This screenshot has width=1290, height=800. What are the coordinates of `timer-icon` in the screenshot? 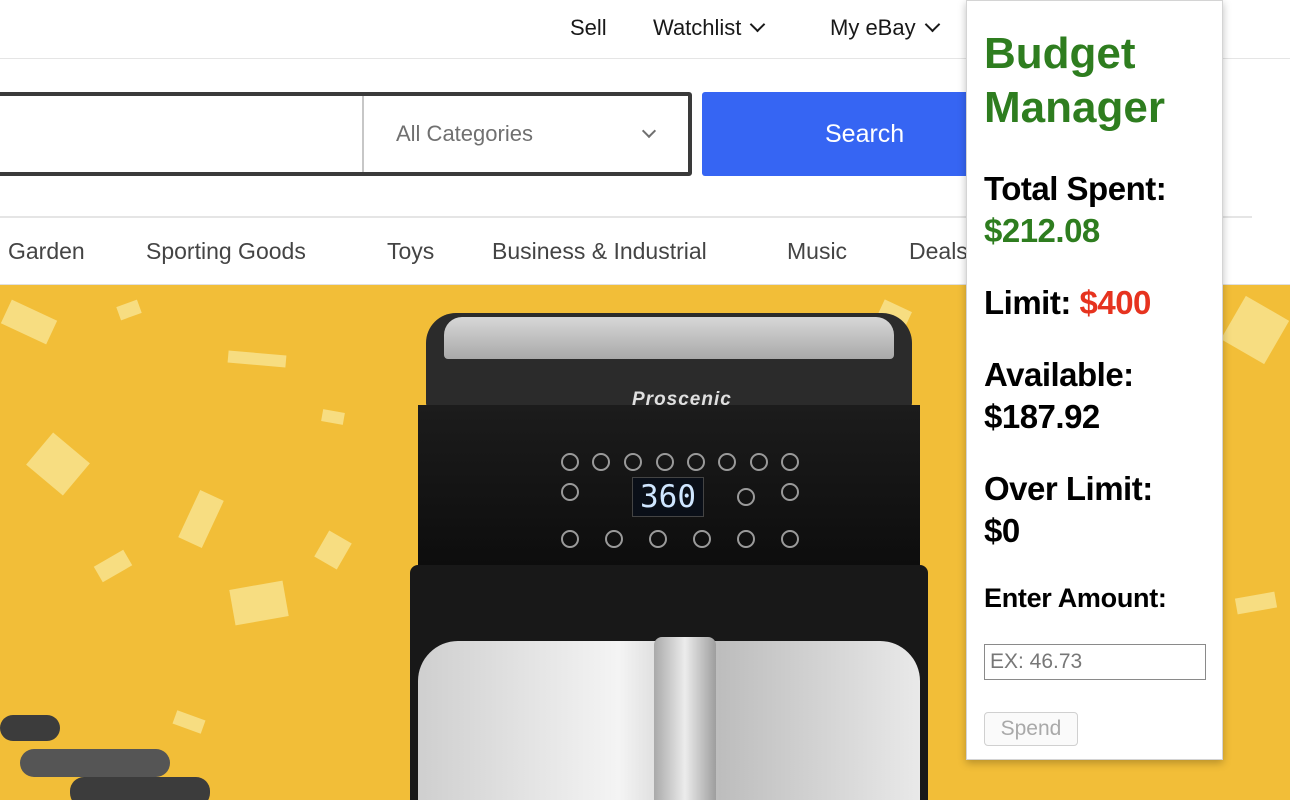 It's located at (746, 497).